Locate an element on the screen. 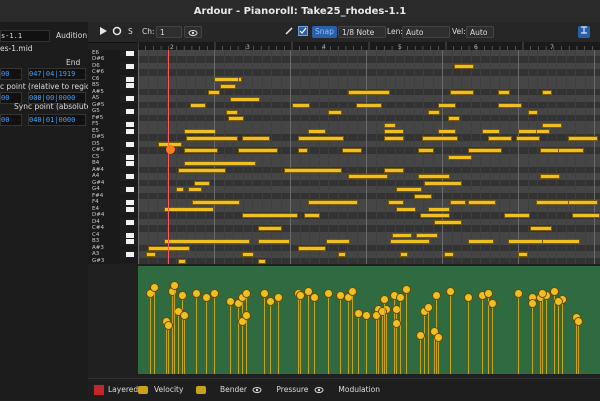  piano-keyboard is located at coordinates (129, 157).